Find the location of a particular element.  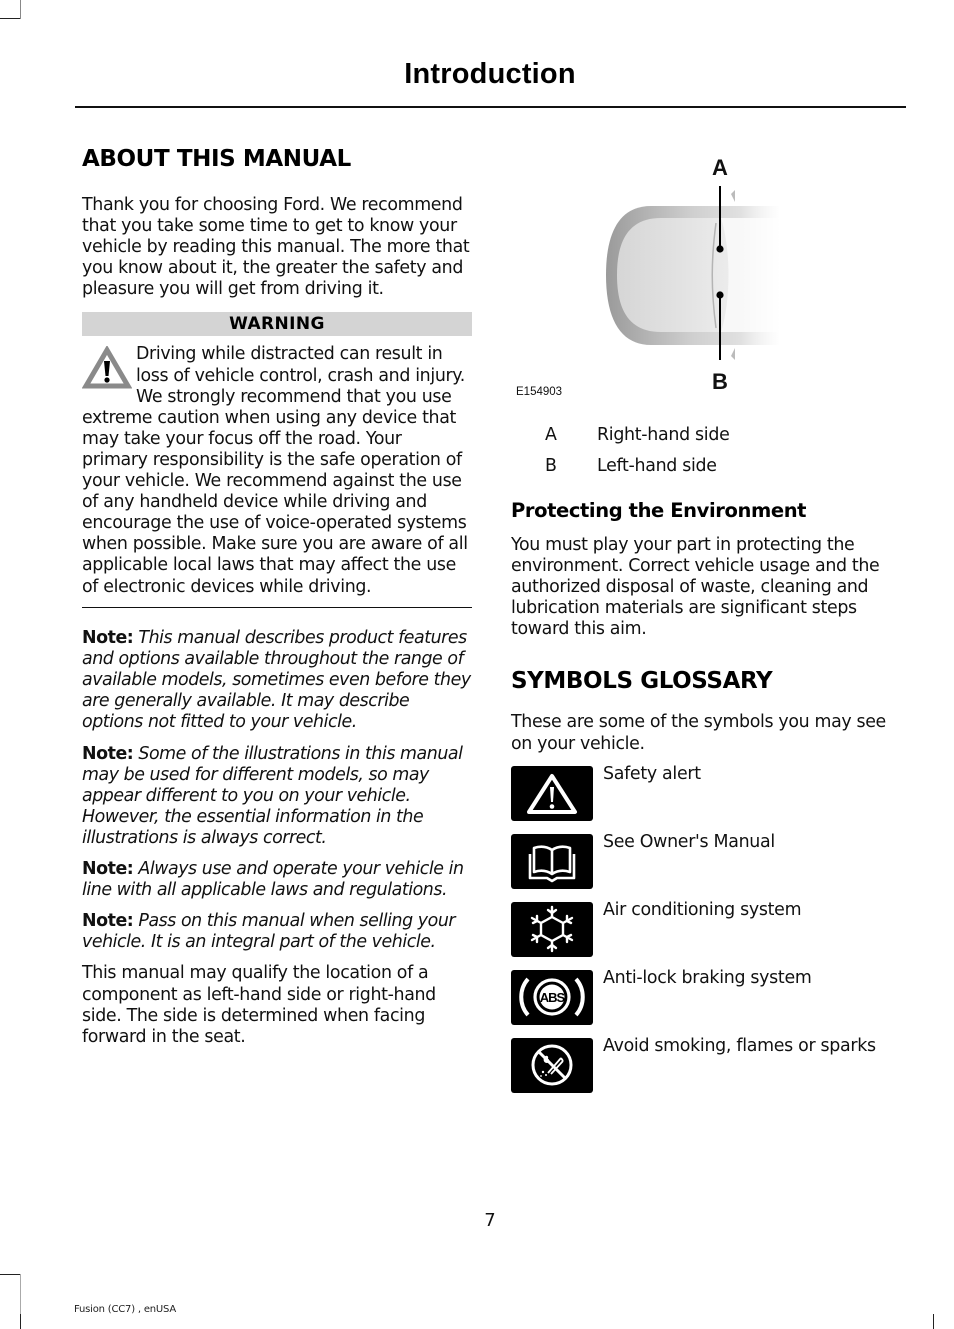

no-smoking-flames-icon is located at coordinates (552, 1065).